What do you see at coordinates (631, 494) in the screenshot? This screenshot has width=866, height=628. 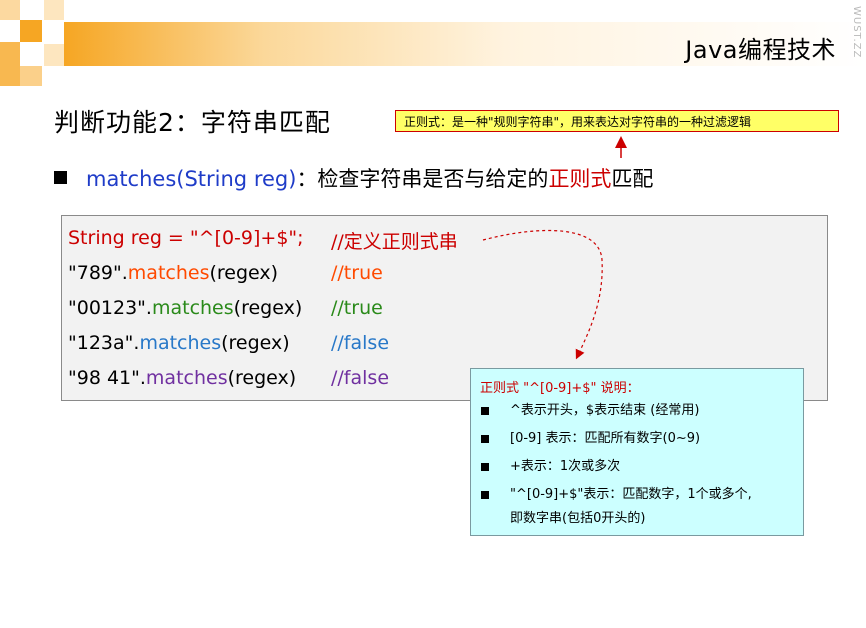 I see `explanation-item: "^[0-9]+$"表示：匹配数字，1个或多个,` at bounding box center [631, 494].